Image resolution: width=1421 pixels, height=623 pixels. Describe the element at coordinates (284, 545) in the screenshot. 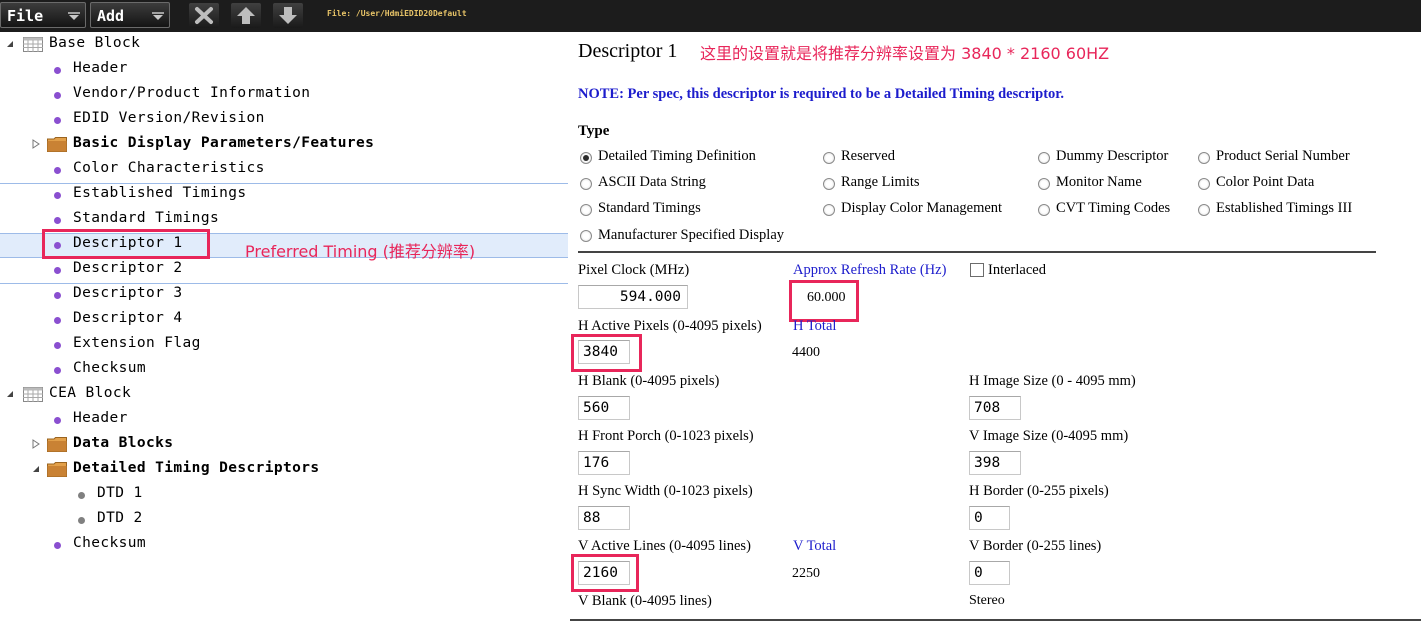

I see `tree-node-cea-checksum: Checksum` at that location.